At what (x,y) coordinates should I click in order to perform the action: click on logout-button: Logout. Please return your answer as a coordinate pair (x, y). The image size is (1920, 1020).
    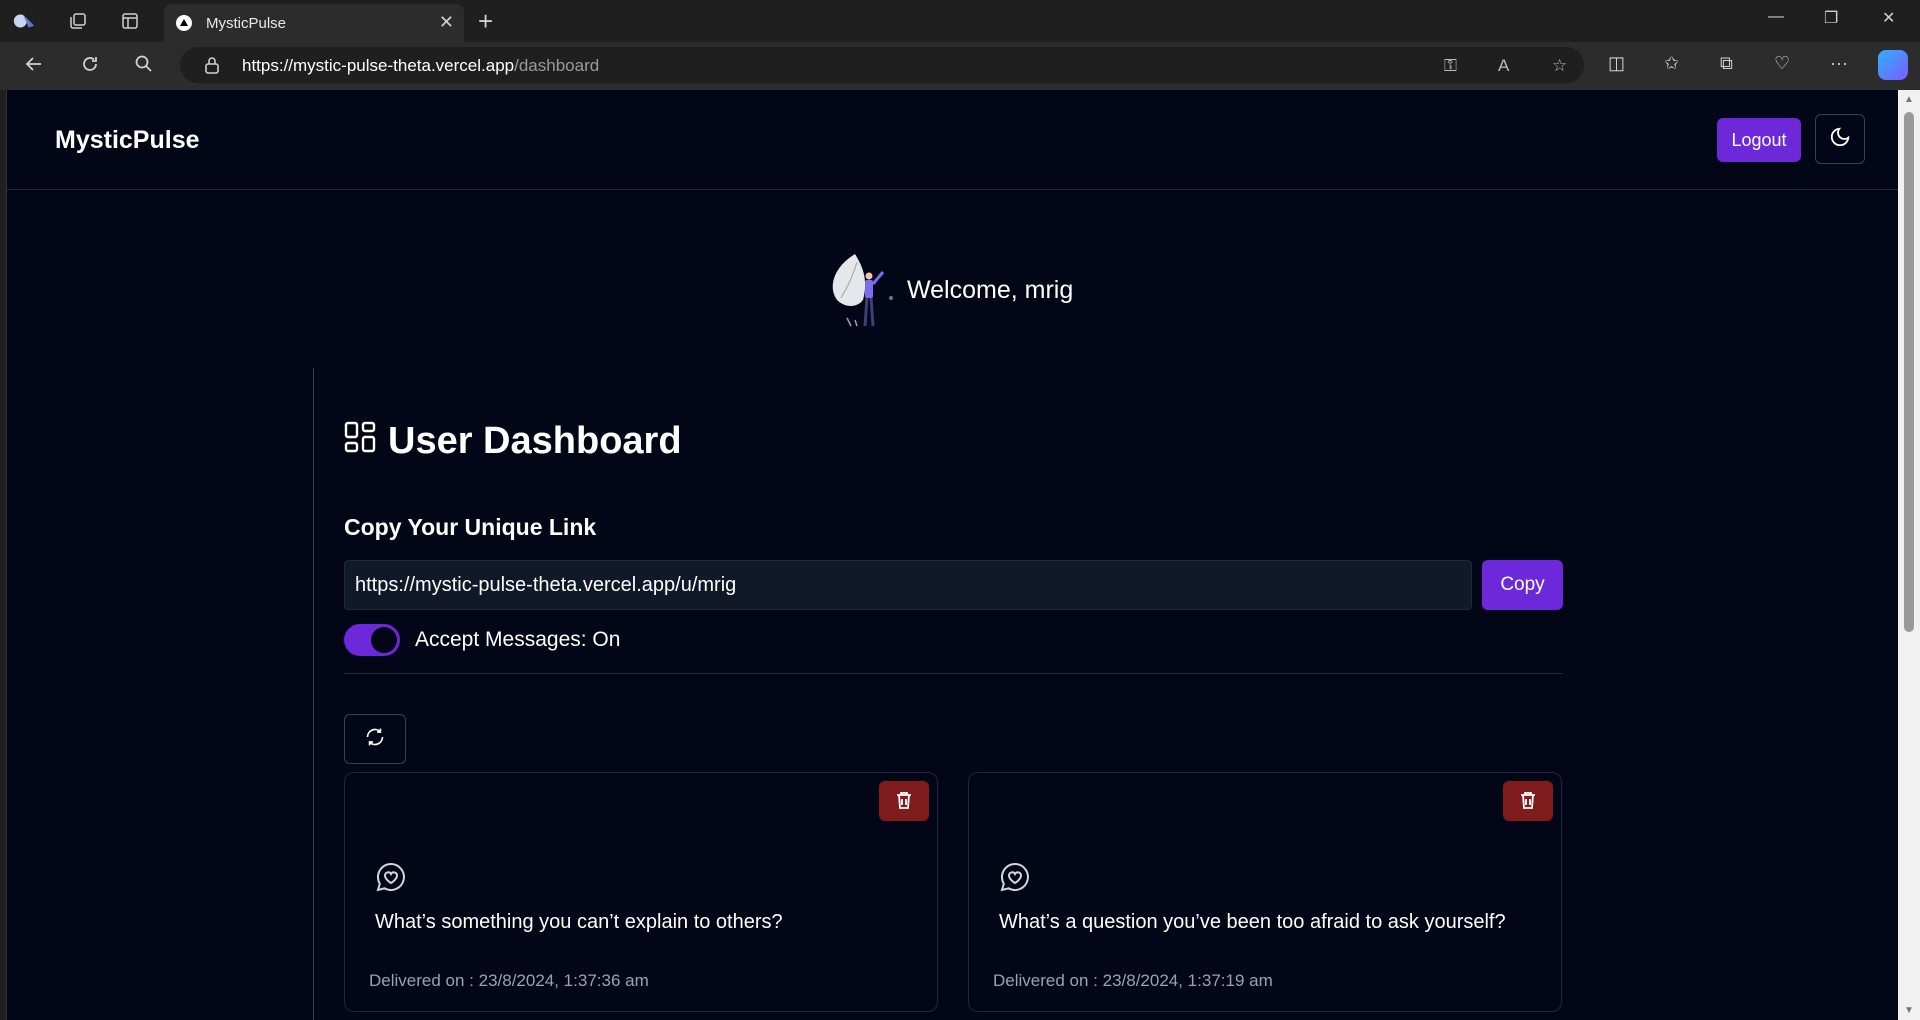
    Looking at the image, I should click on (1759, 140).